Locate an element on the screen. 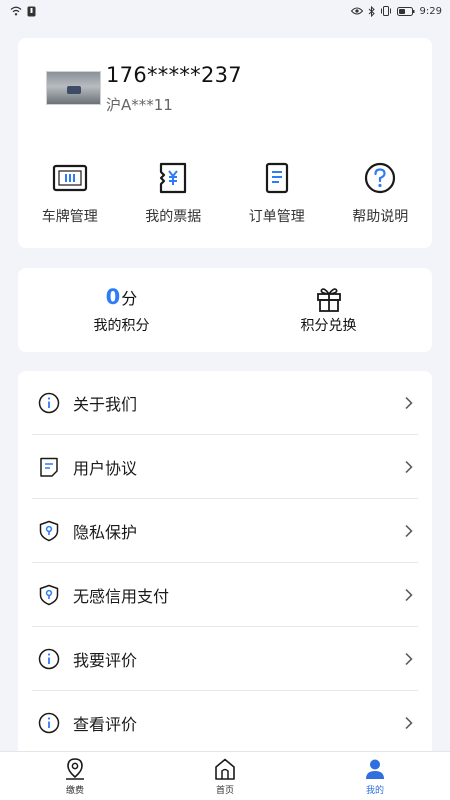 The width and height of the screenshot is (450, 800). status-time: 9:29 is located at coordinates (430, 11).